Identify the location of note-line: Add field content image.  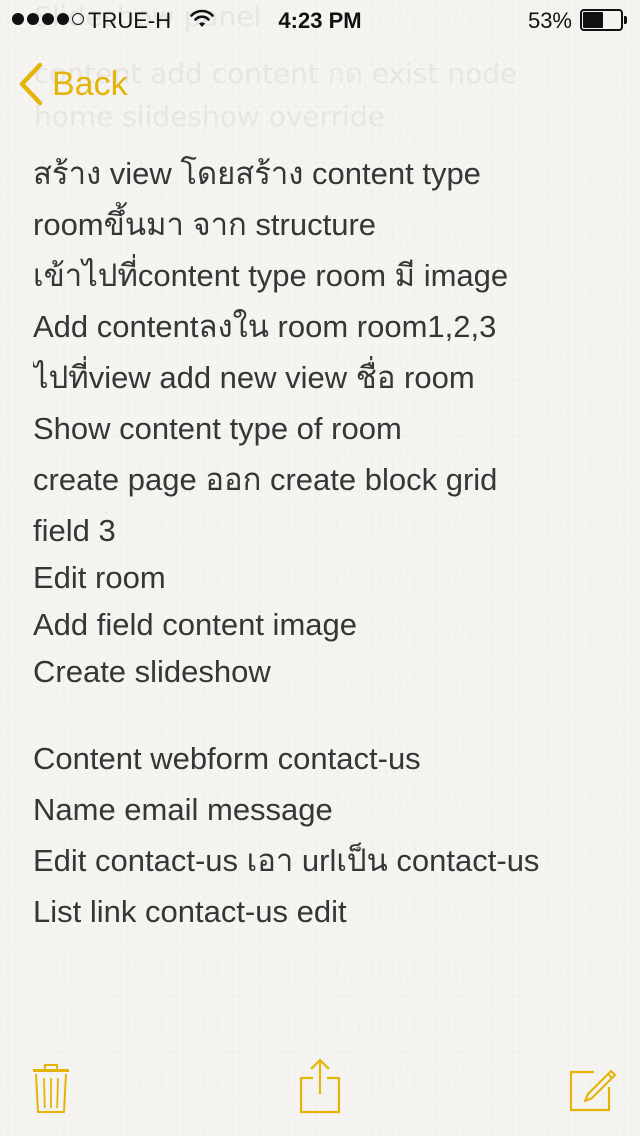
(195, 624).